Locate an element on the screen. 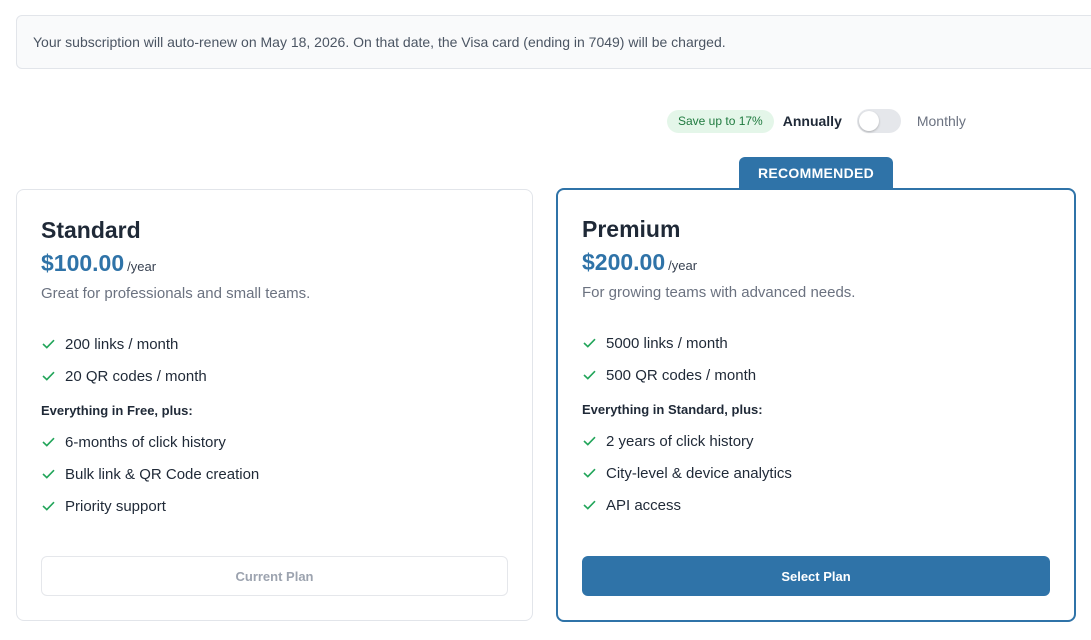  feature-item: 5000 links / month is located at coordinates (816, 343).